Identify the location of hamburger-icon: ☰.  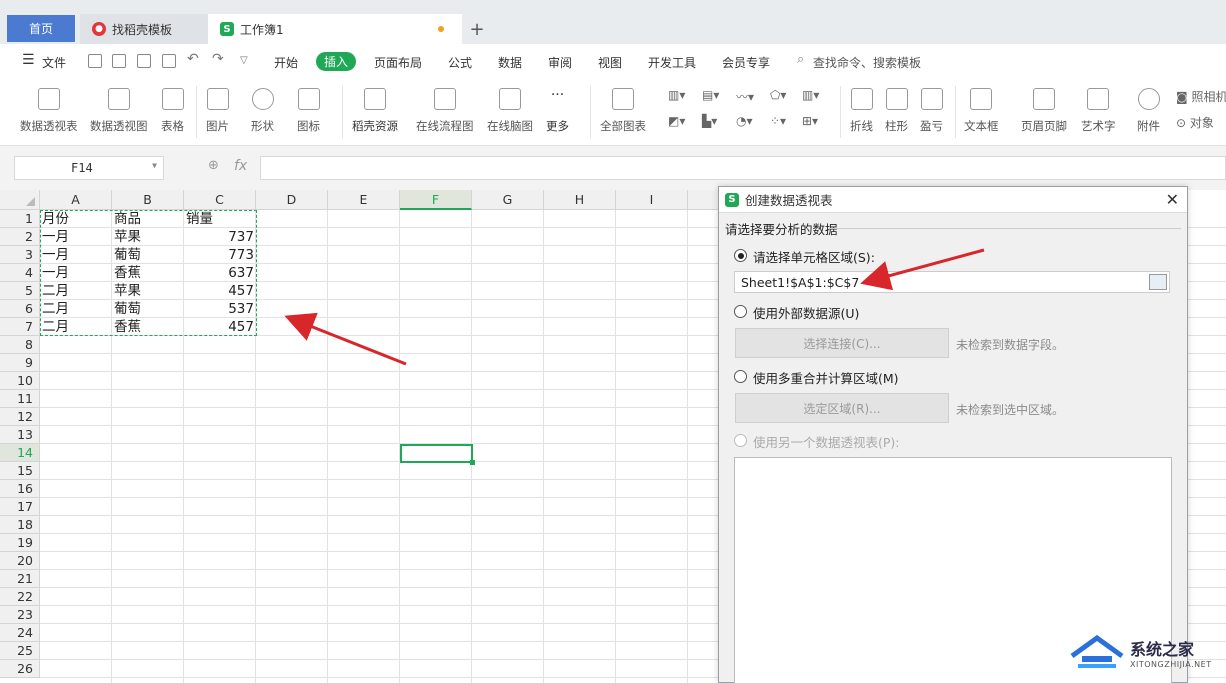
(28, 60).